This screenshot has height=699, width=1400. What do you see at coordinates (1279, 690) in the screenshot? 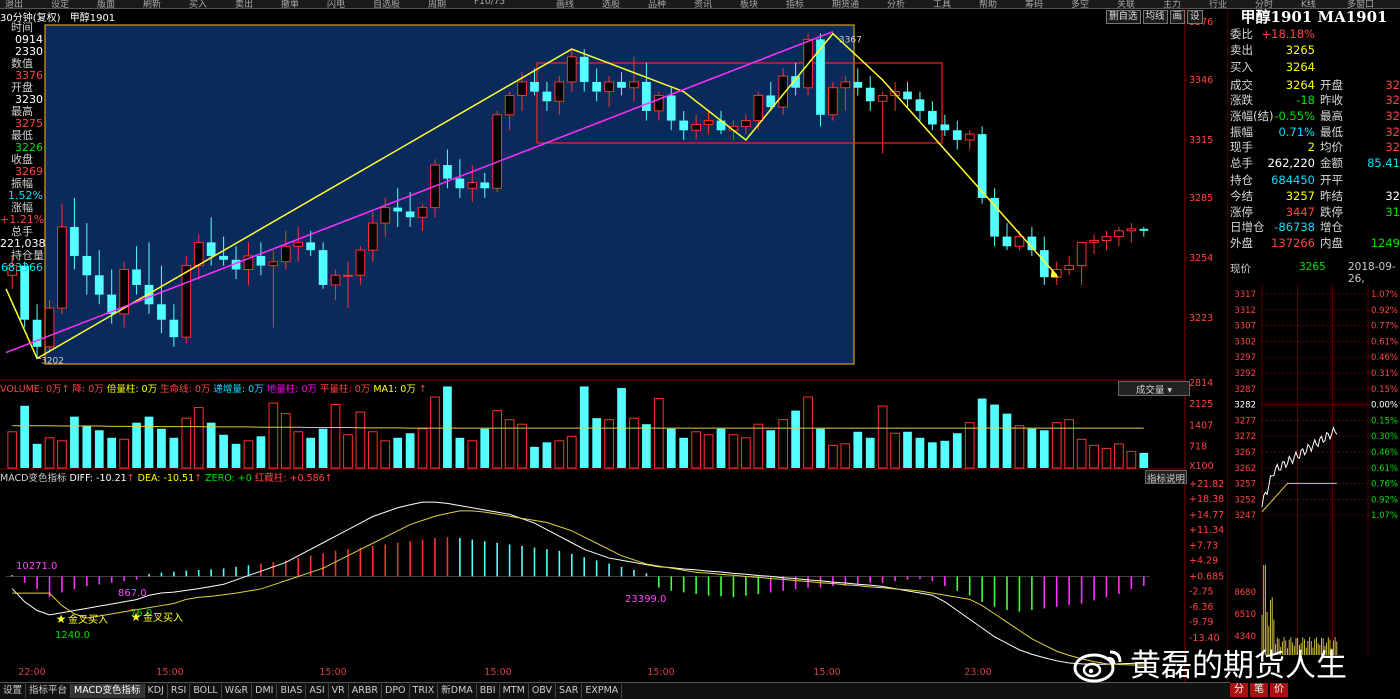
I see `right-tab: 价` at bounding box center [1279, 690].